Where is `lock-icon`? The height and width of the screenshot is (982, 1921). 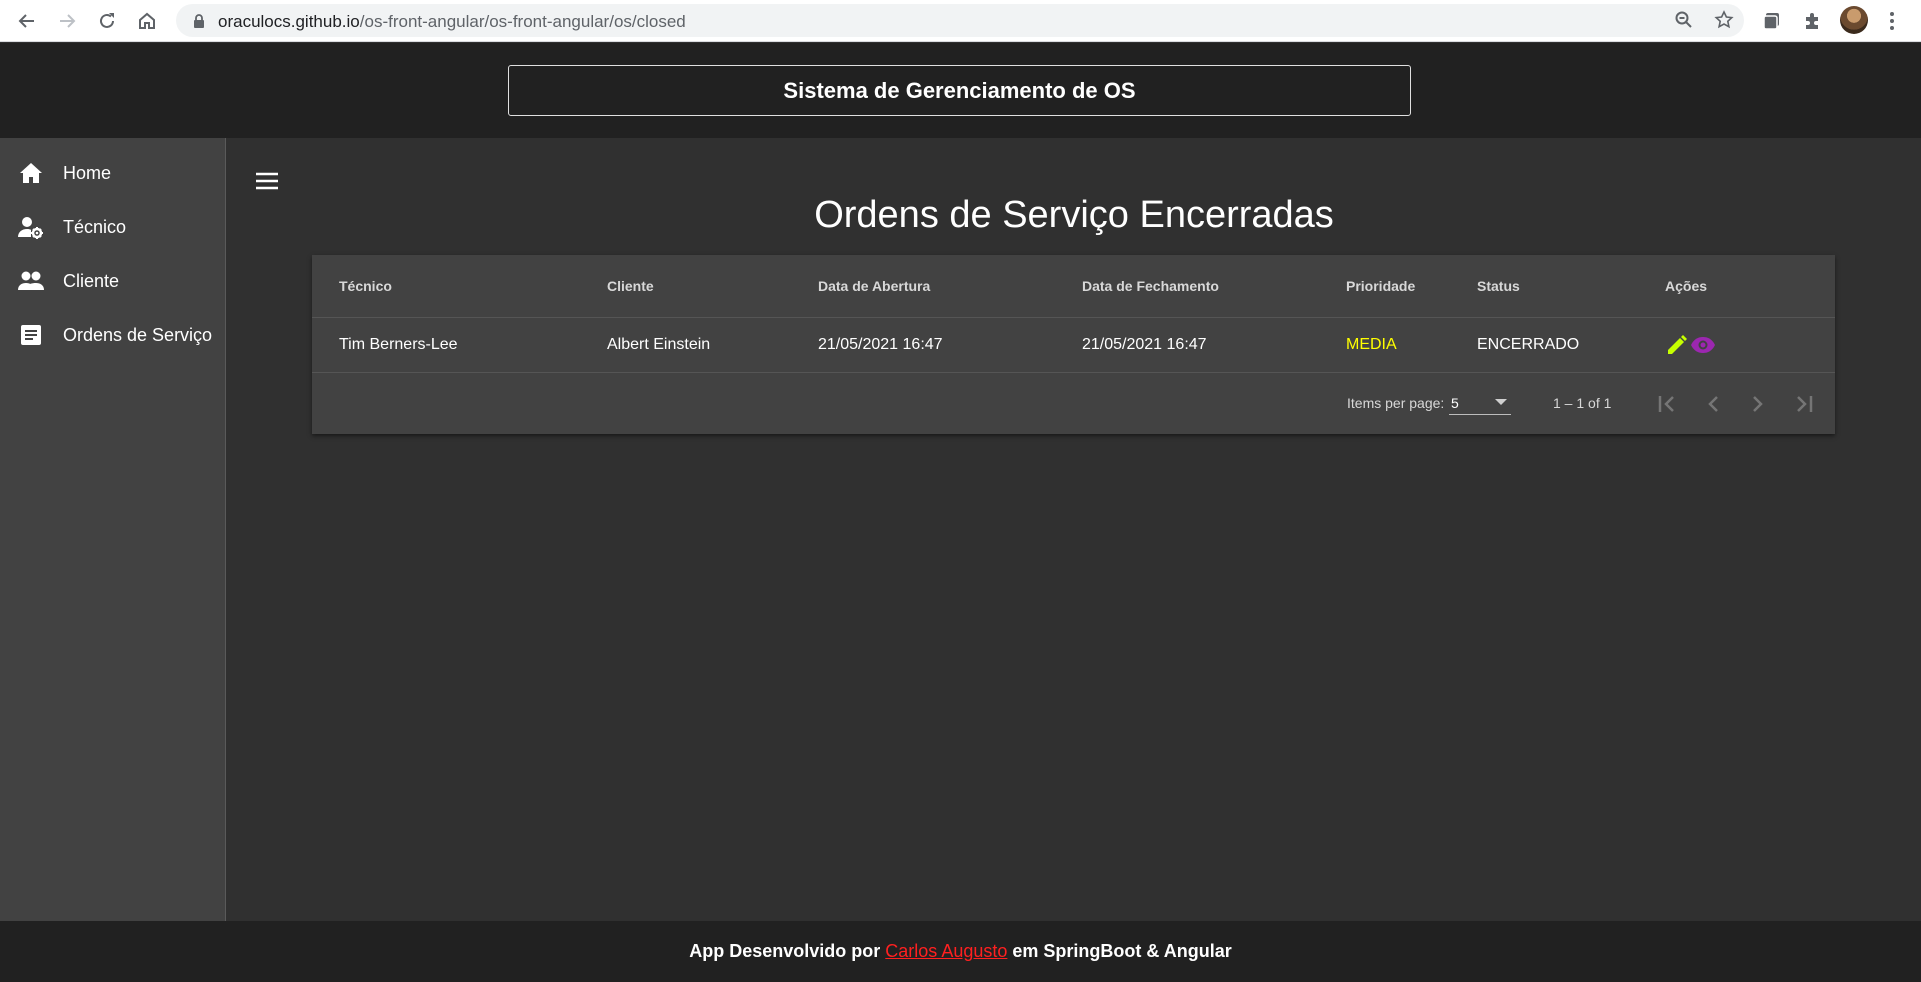 lock-icon is located at coordinates (199, 21).